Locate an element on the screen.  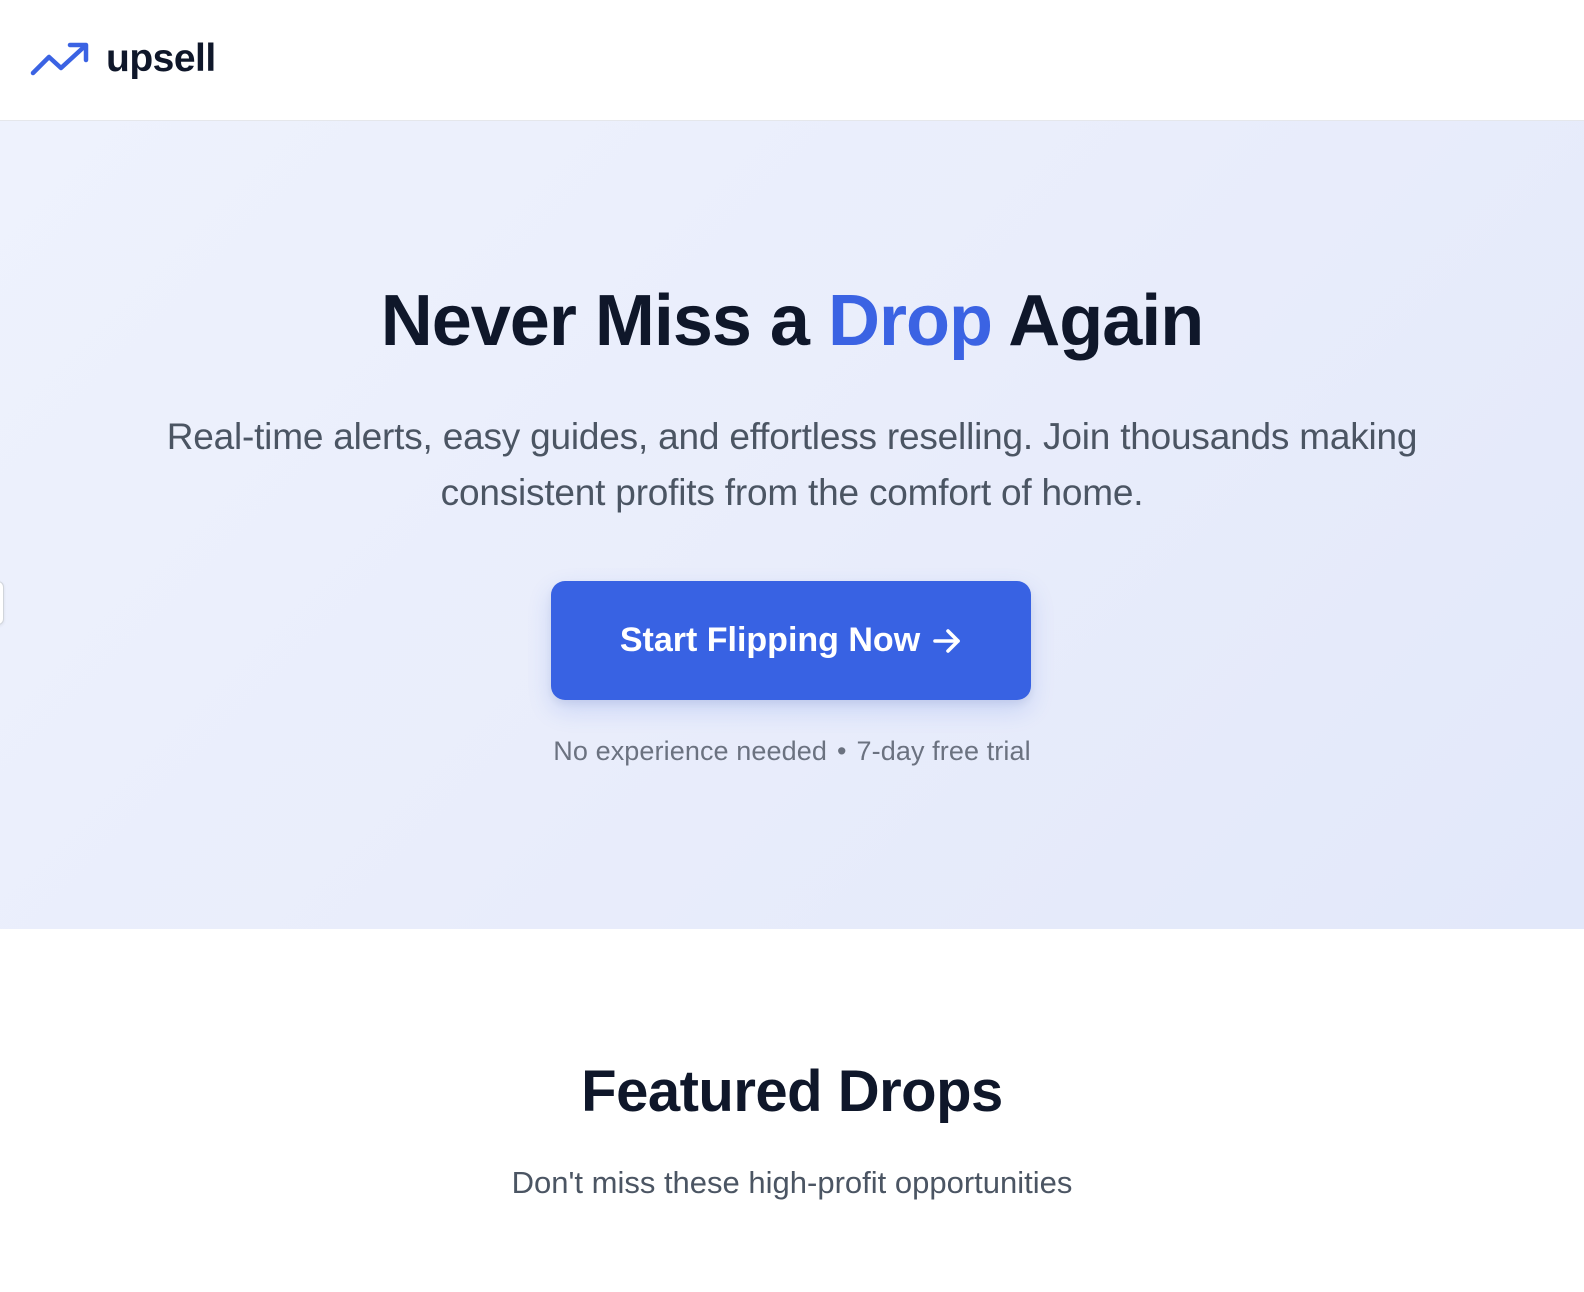
brand-logo-link: upsell is located at coordinates (123, 58).